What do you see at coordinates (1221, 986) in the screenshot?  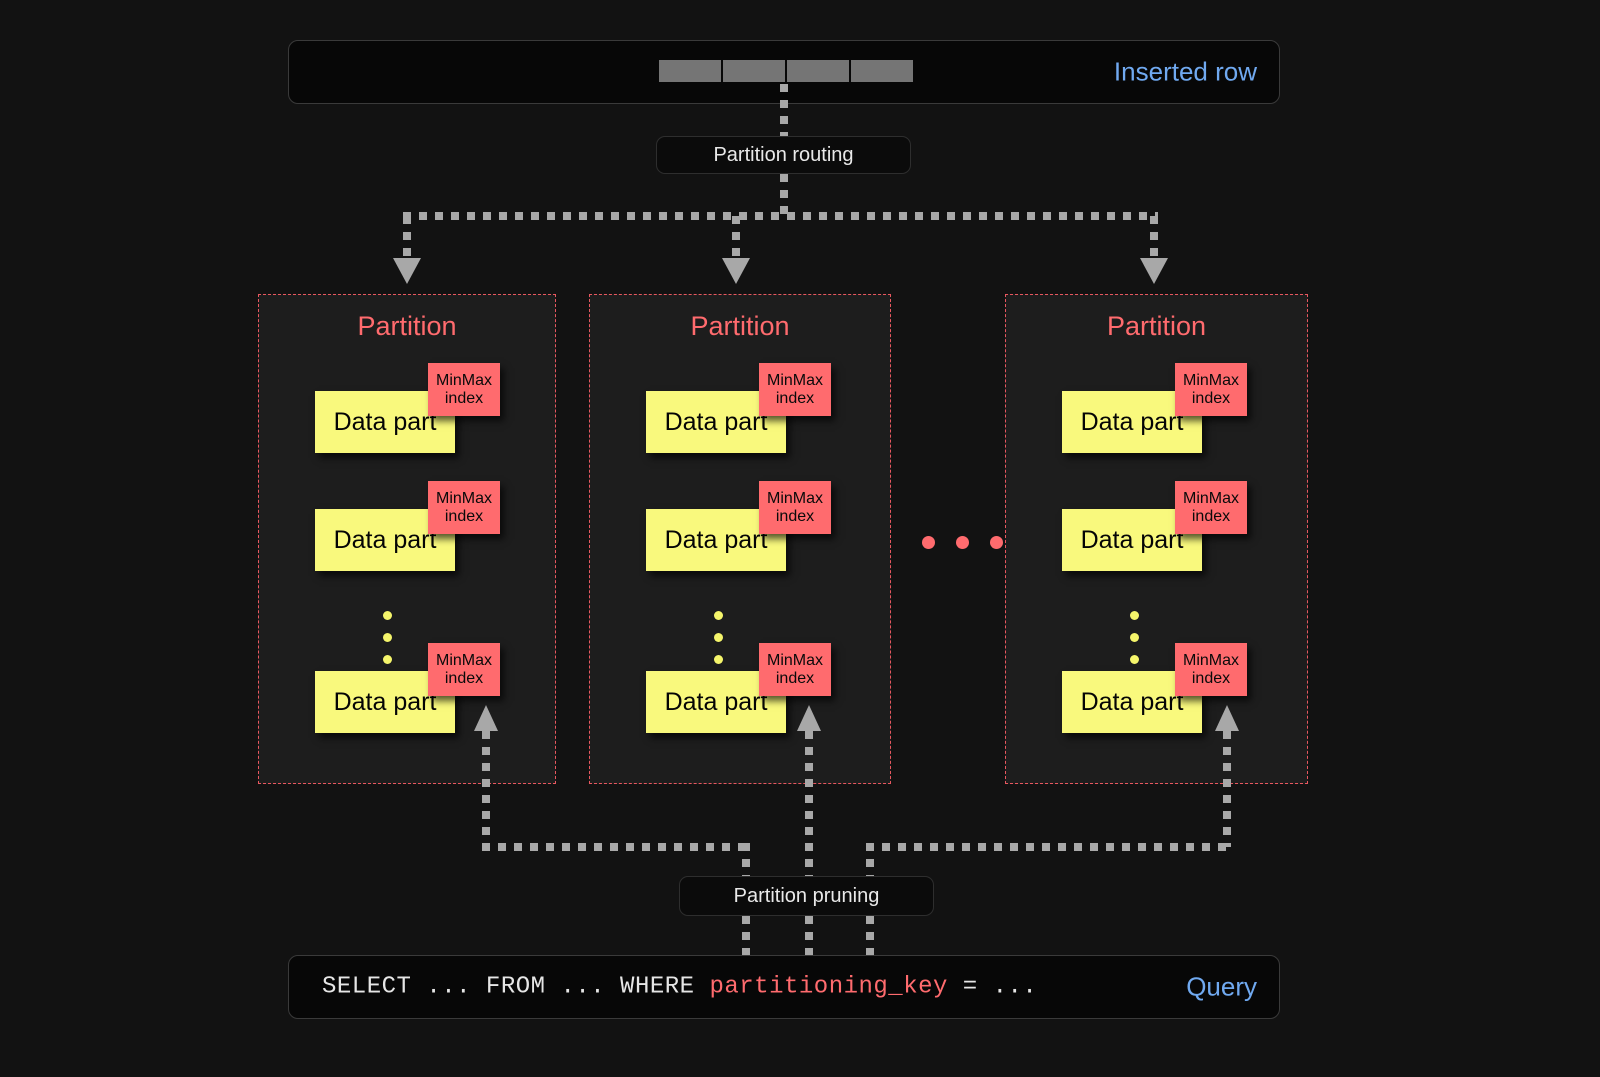 I see `query-label: Query` at bounding box center [1221, 986].